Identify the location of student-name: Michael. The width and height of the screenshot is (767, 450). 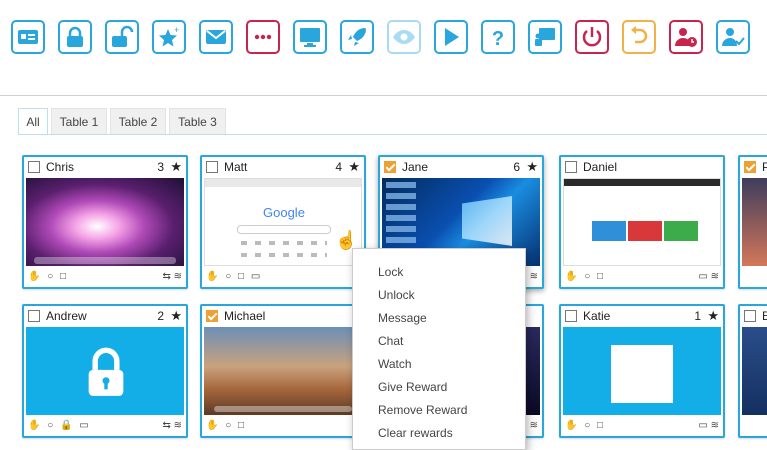
(245, 316).